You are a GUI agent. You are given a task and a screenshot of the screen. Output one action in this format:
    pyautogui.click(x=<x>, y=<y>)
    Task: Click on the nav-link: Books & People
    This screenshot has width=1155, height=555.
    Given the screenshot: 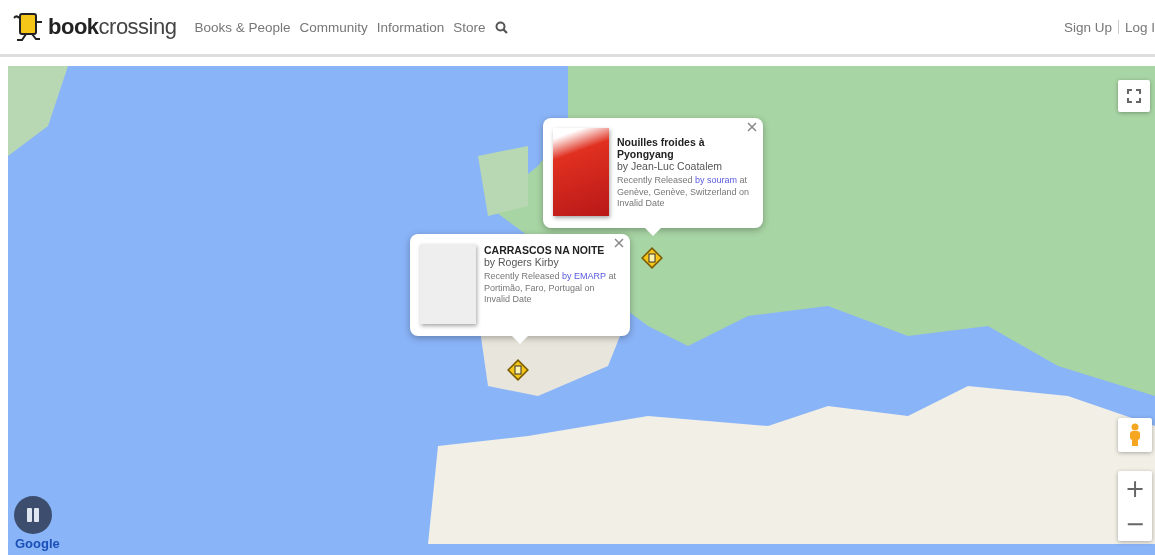 What is the action you would take?
    pyautogui.click(x=242, y=27)
    